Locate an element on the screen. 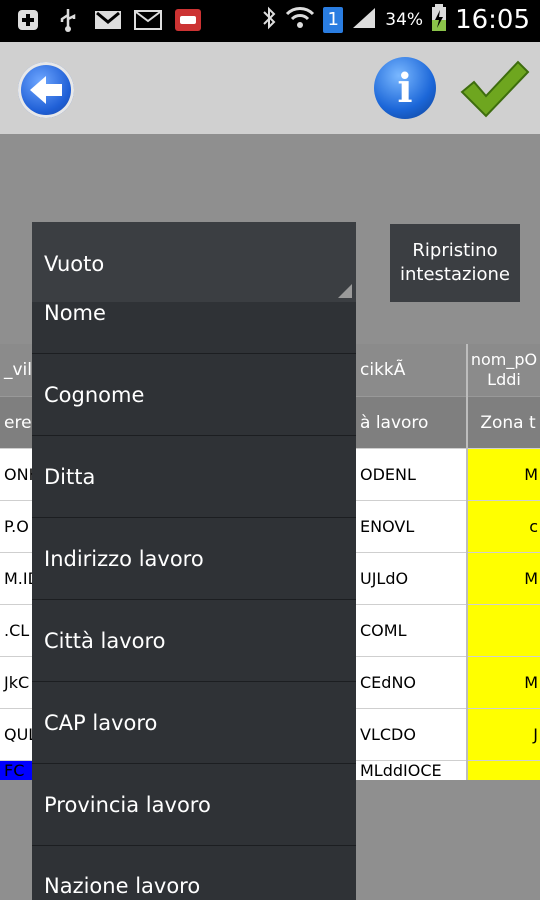 The image size is (540, 900). grid-subheader: Zona t is located at coordinates (504, 422).